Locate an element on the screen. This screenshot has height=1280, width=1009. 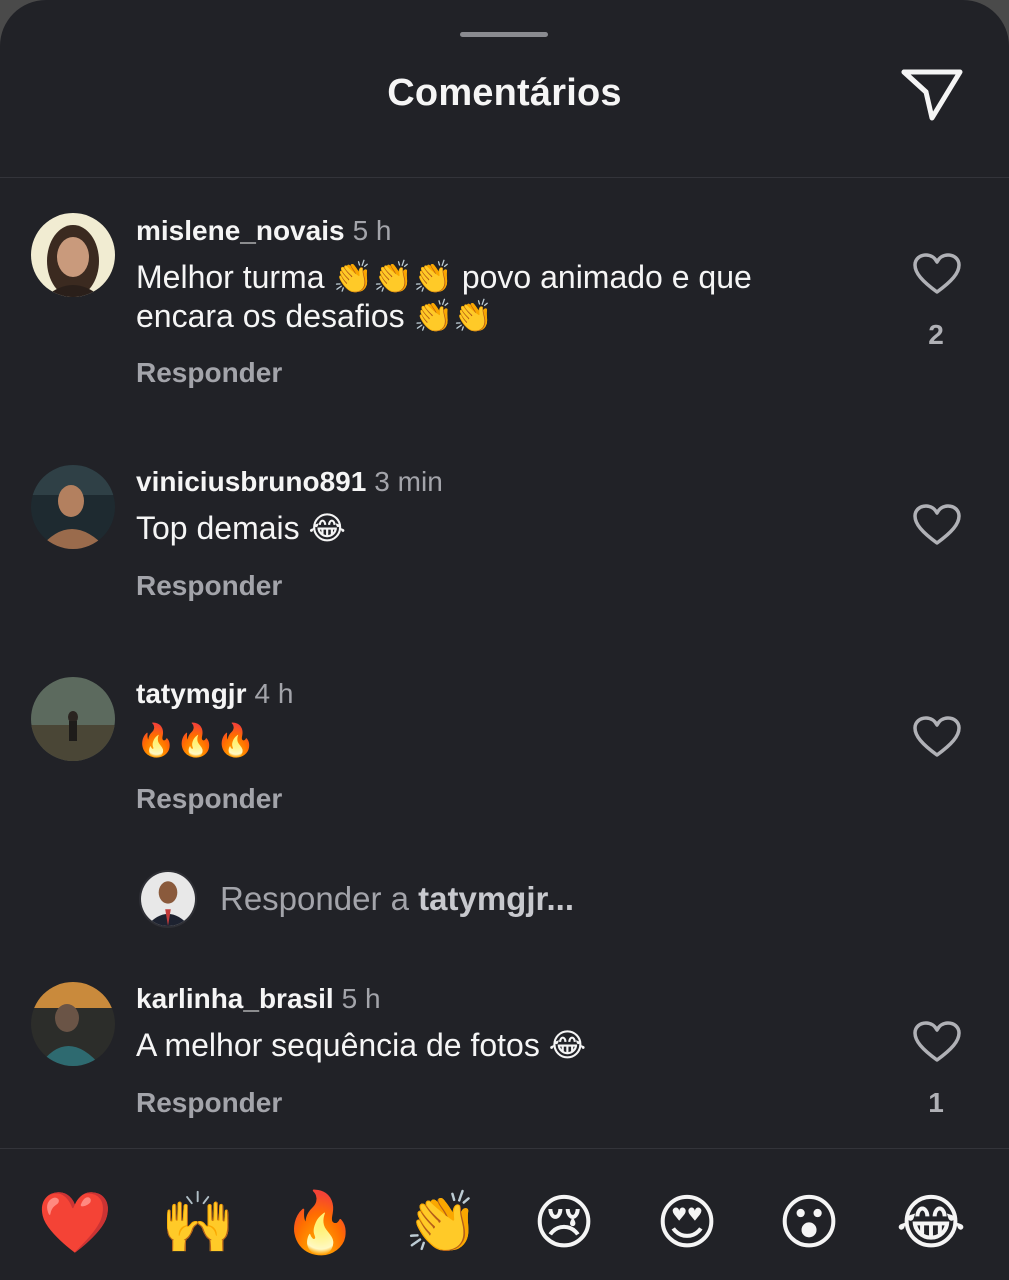
comment-meta: mislene_novais 5 h is located at coordinates (264, 231).